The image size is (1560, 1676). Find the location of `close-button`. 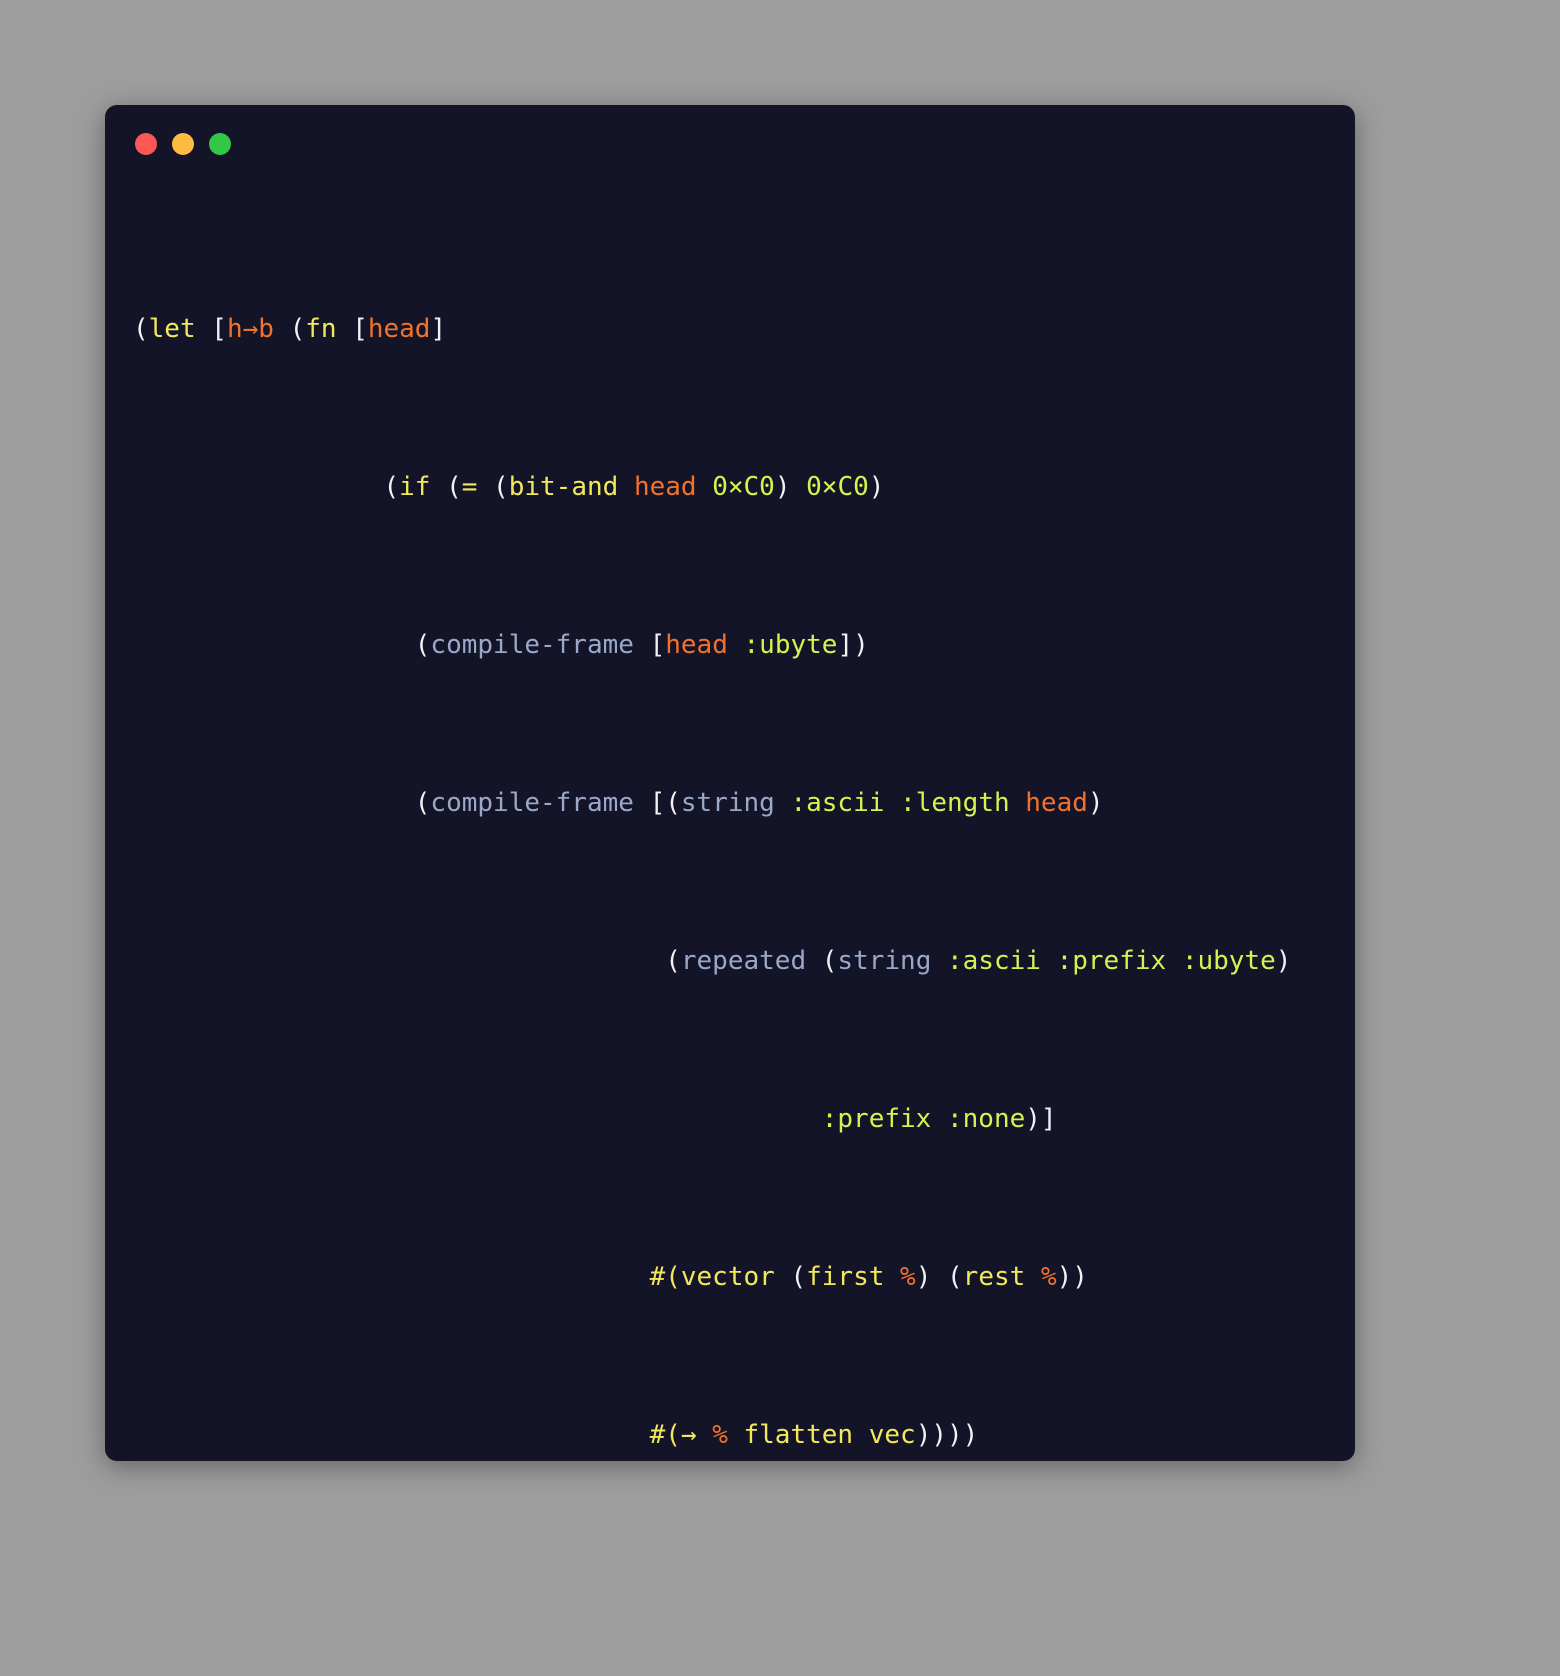

close-button is located at coordinates (146, 144).